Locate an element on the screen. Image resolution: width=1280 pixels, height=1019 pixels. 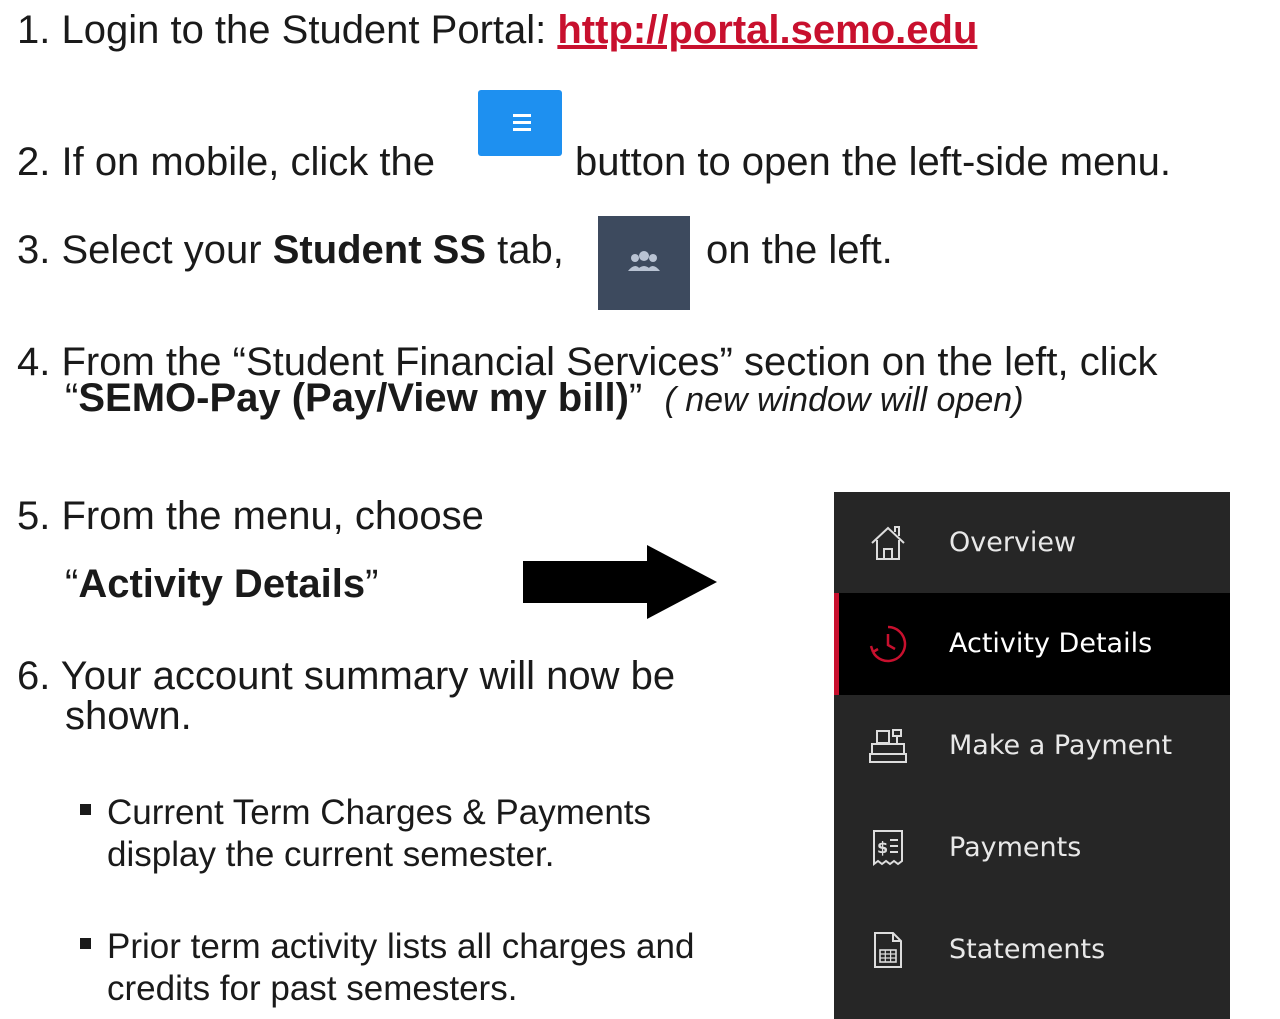
cash-register-icon is located at coordinates (888, 746).